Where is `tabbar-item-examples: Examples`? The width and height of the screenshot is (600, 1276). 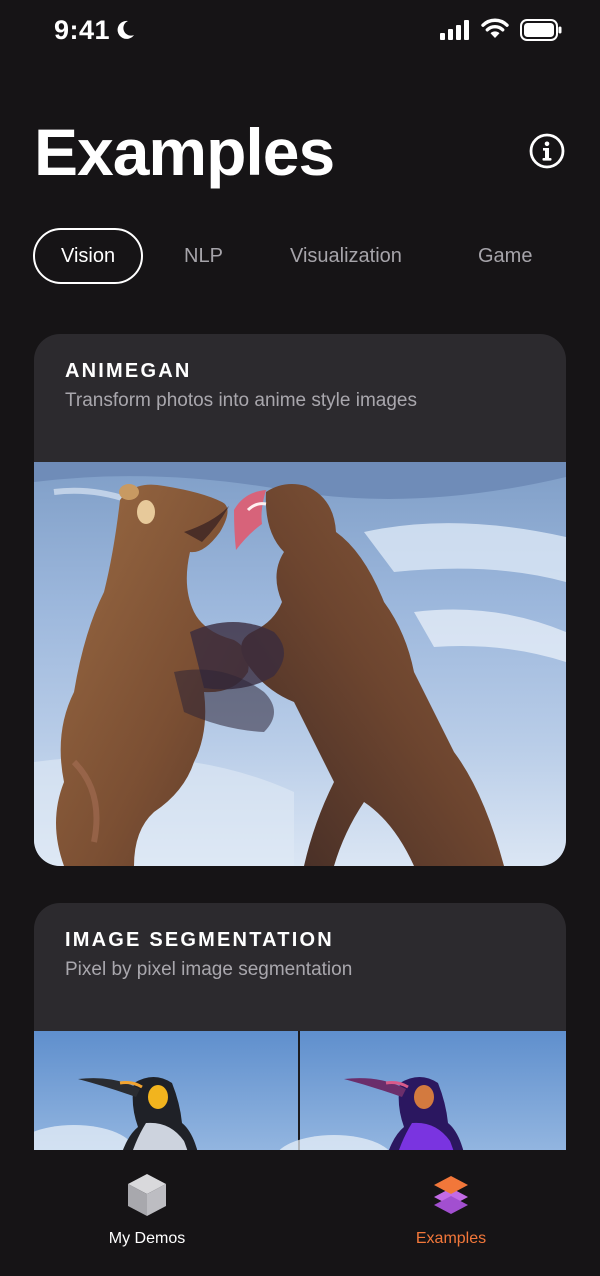 tabbar-item-examples: Examples is located at coordinates (451, 1210).